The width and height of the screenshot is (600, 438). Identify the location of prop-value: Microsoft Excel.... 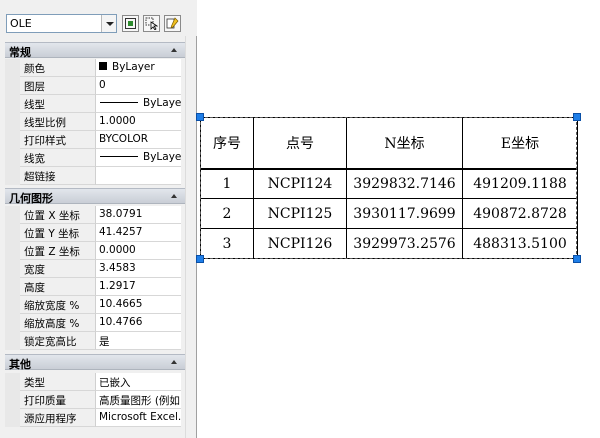
(138, 418).